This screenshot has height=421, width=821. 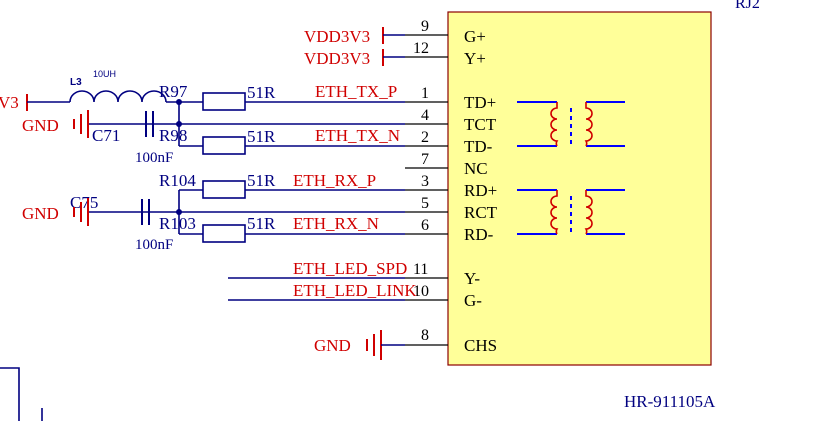 I want to click on vdd-port-g: VDD3V3, so click(x=354, y=36).